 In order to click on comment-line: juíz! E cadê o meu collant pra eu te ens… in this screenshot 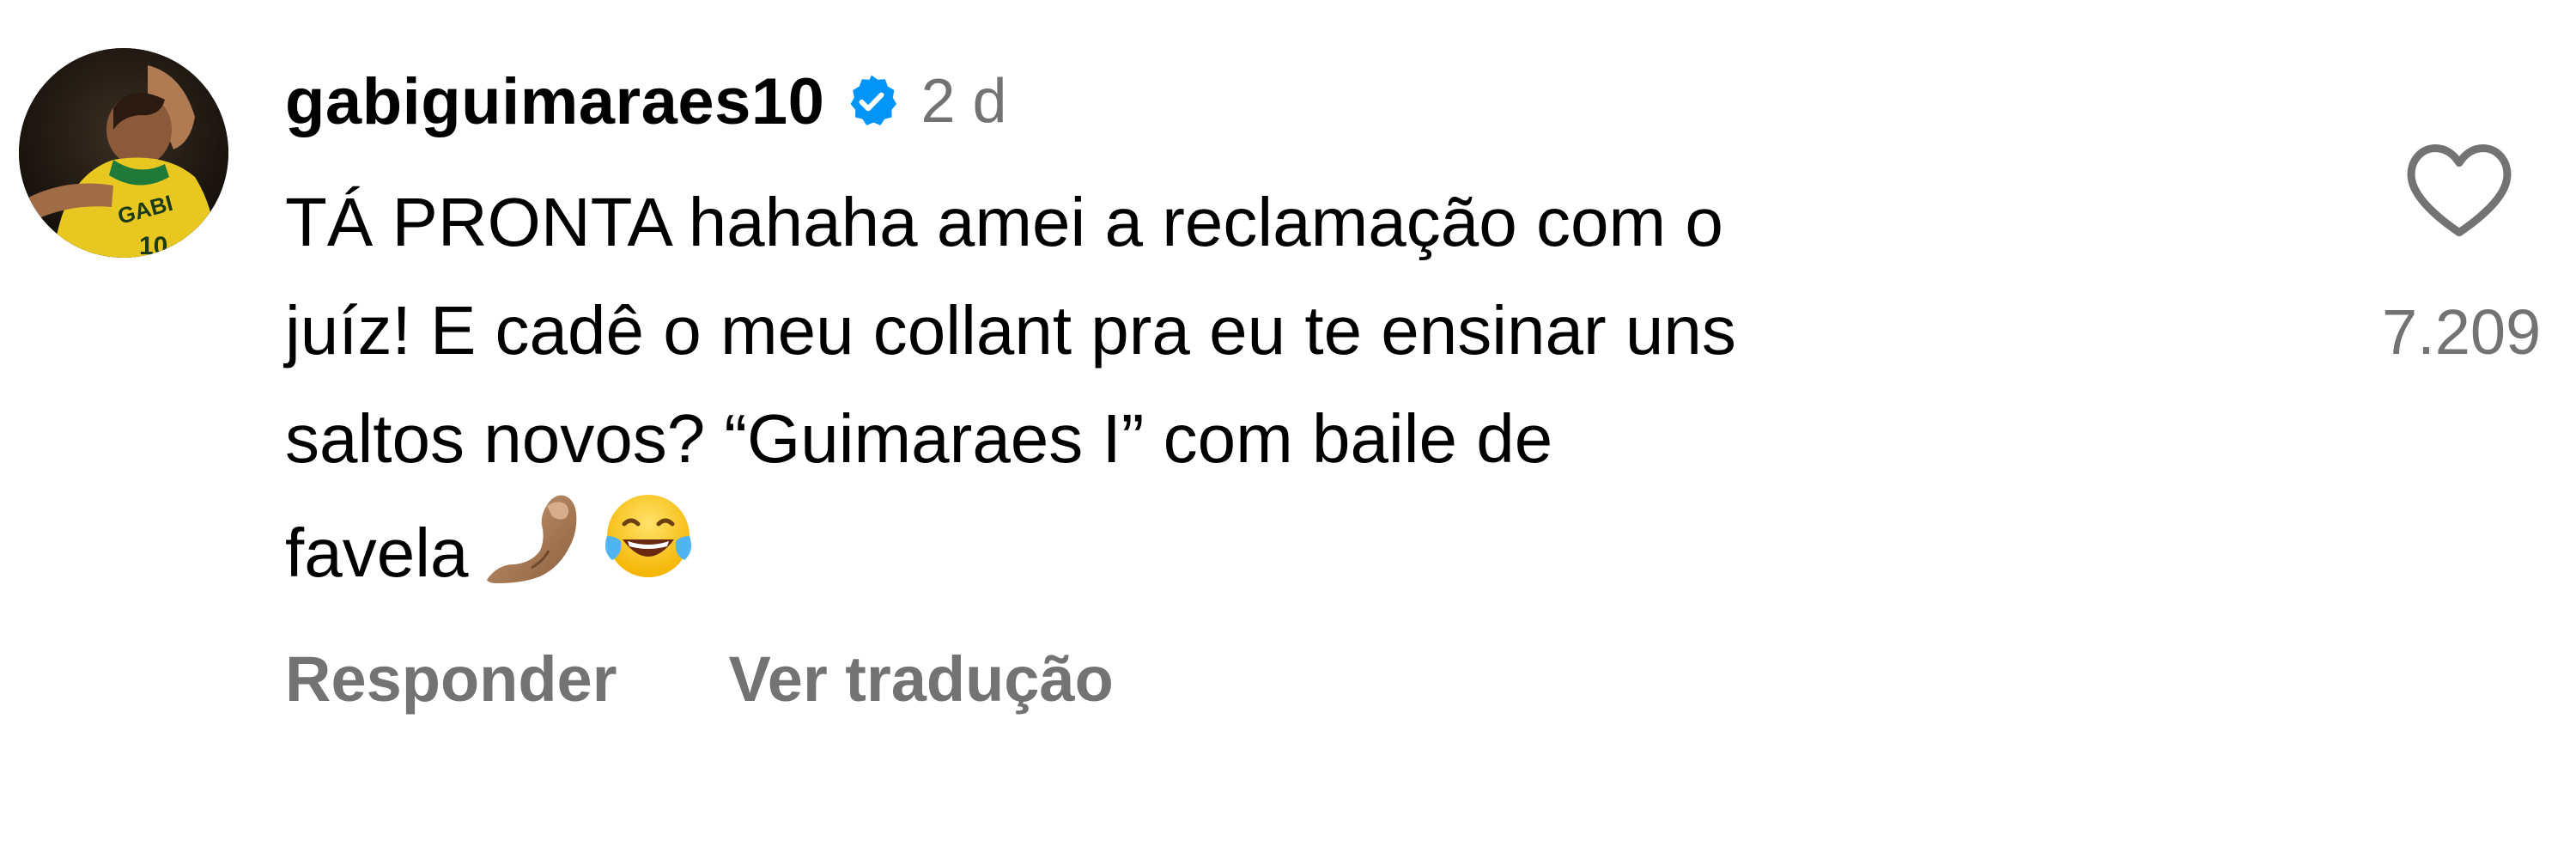, I will do `click(1010, 331)`.